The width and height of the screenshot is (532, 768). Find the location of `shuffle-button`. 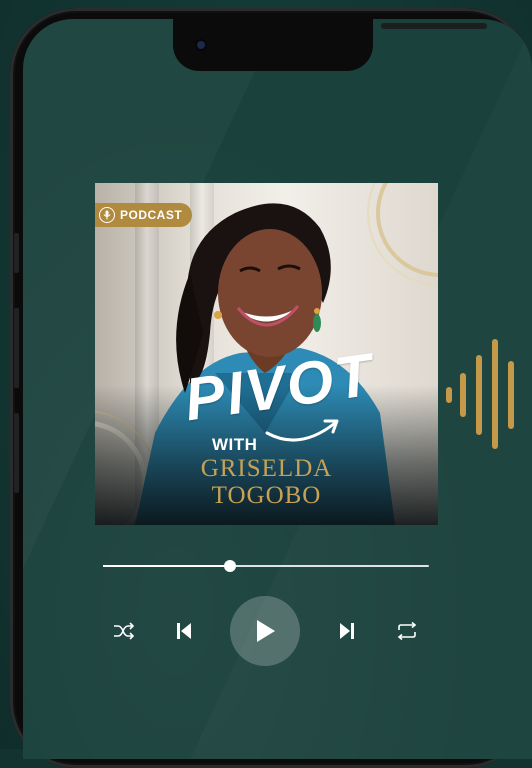

shuffle-button is located at coordinates (124, 631).